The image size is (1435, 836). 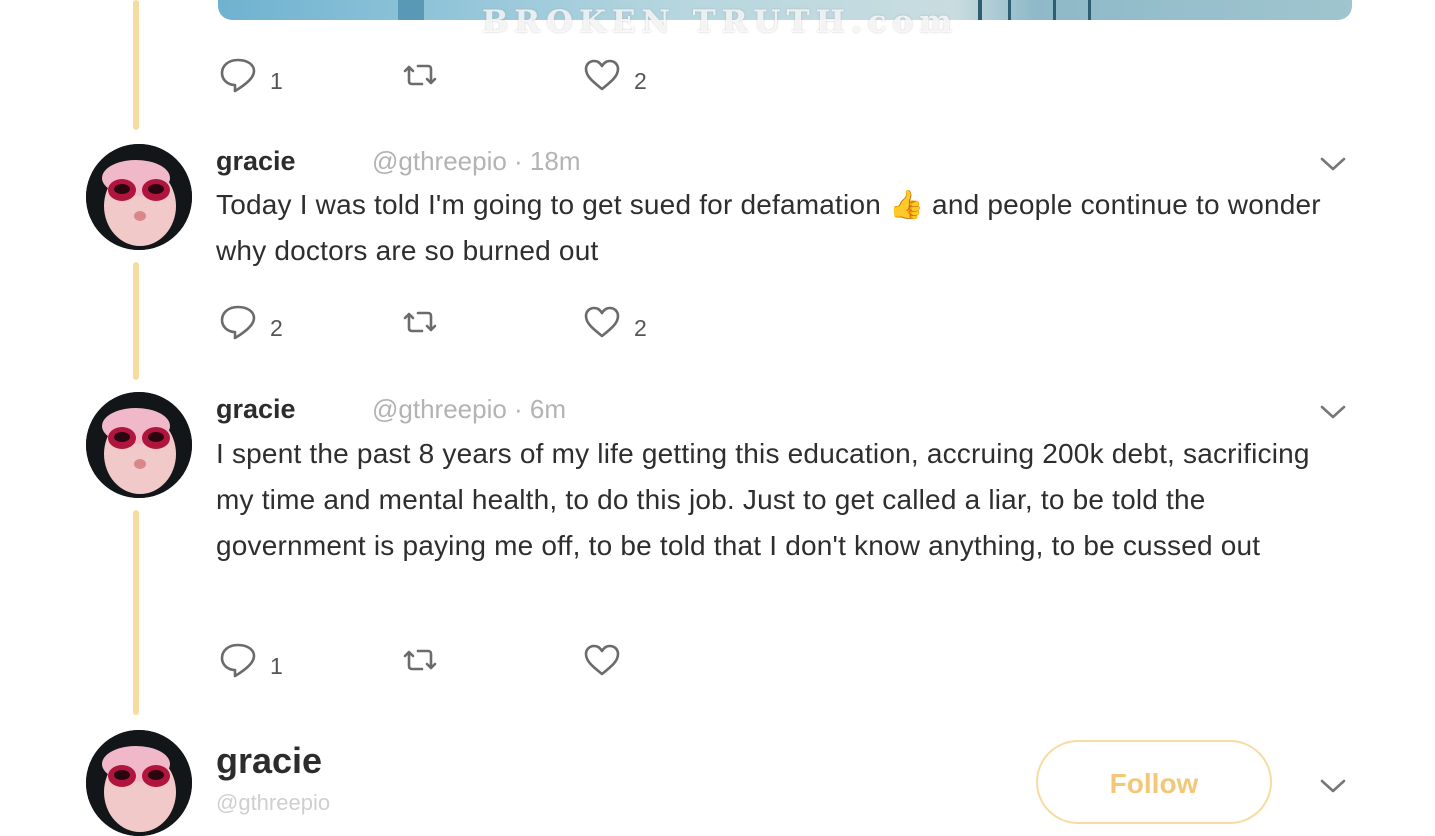 I want to click on thumbs-up-icon: 👍, so click(x=906, y=204).